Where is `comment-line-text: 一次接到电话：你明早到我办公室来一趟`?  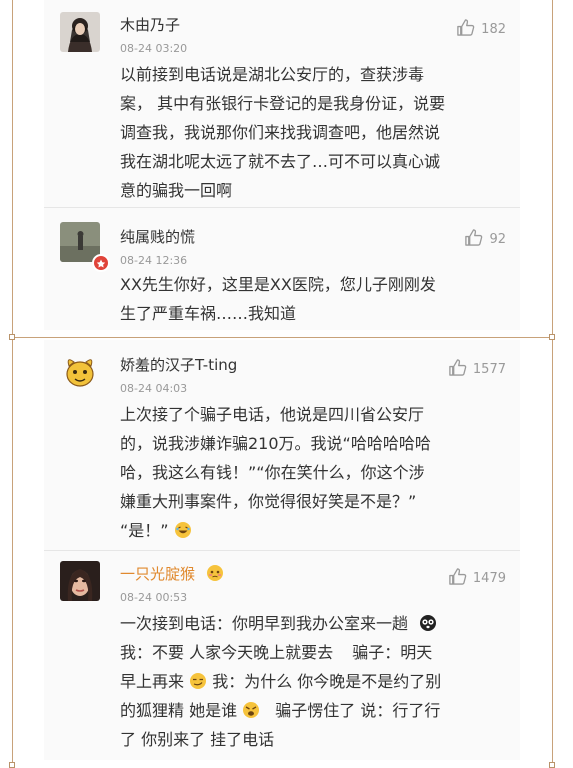
comment-line-text: 一次接到电话：你明早到我办公室来一趟 is located at coordinates (264, 623).